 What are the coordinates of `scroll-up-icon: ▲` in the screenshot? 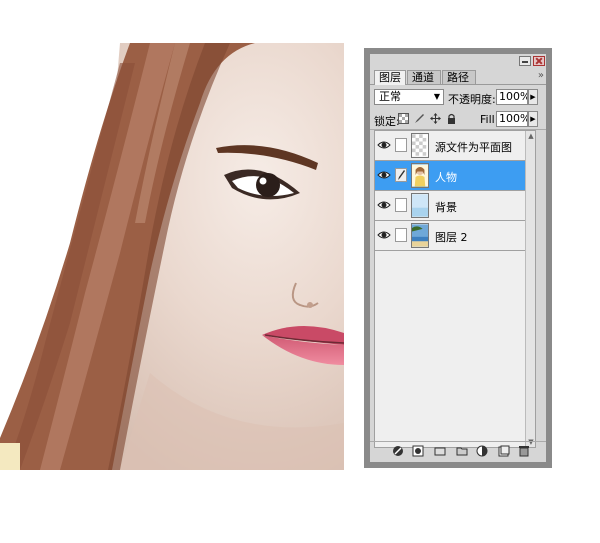 It's located at (530, 136).